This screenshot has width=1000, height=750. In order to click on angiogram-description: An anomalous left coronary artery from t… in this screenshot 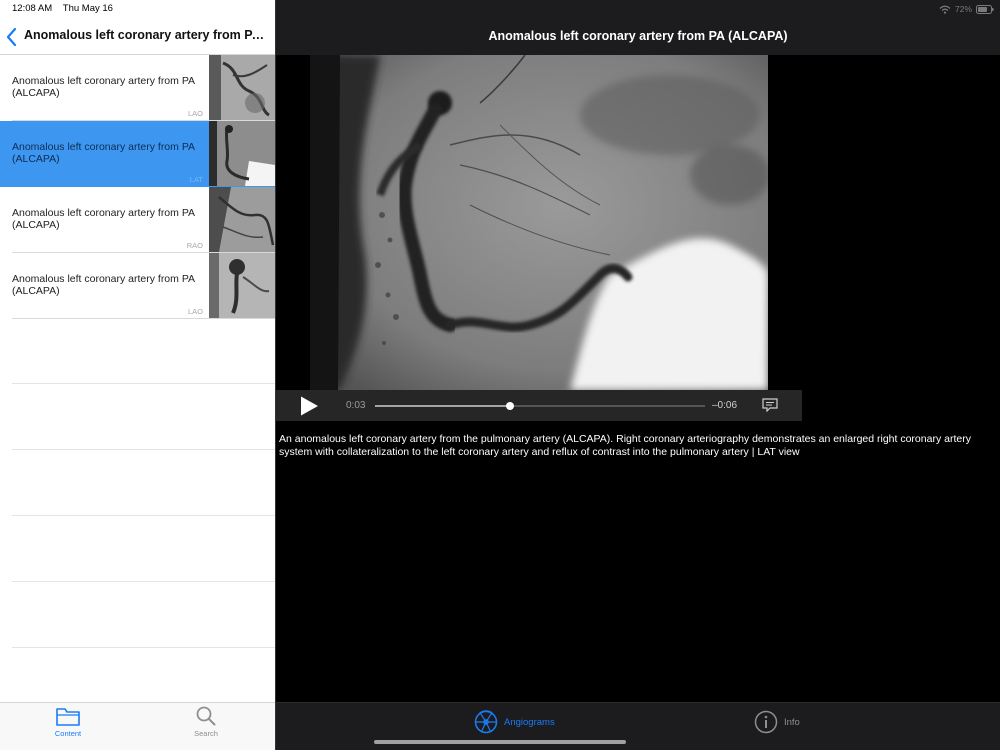, I will do `click(625, 445)`.